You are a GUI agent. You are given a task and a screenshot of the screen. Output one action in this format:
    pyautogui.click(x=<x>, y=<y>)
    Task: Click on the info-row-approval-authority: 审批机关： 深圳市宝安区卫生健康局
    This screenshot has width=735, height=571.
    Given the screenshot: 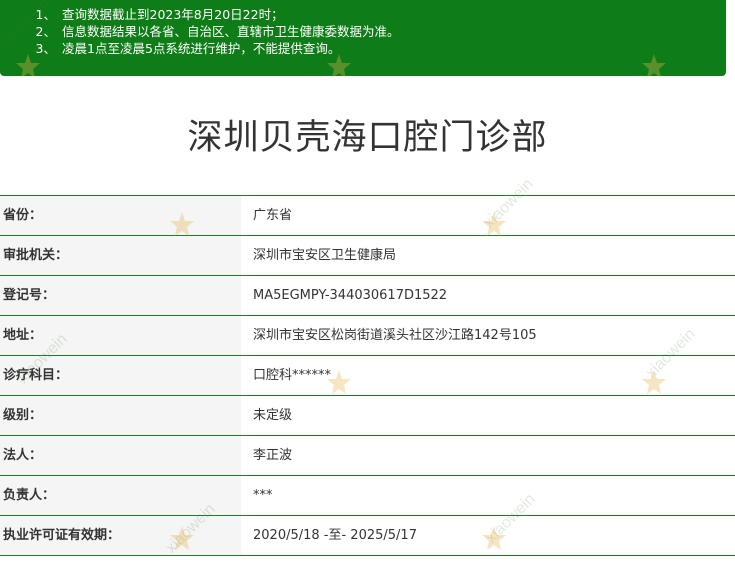 What is the action you would take?
    pyautogui.click(x=367, y=256)
    